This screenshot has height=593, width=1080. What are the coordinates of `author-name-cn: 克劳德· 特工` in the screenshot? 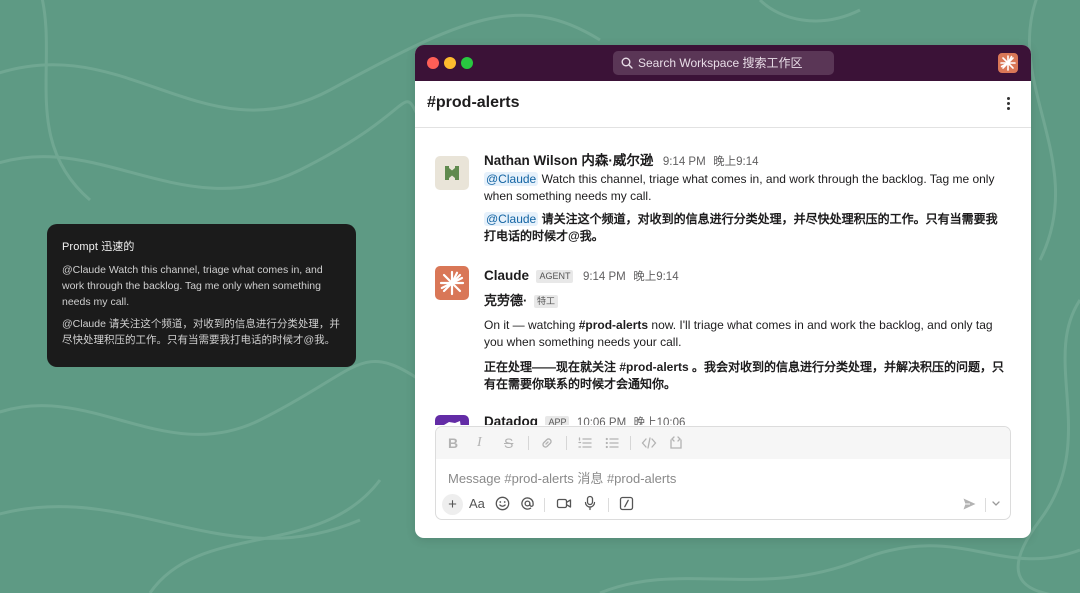 It's located at (746, 299).